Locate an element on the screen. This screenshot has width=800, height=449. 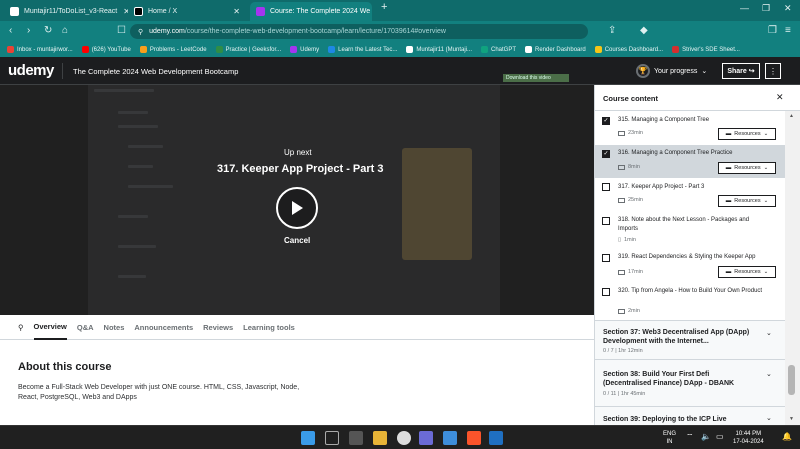
minimize-icon: — is located at coordinates (744, 8).